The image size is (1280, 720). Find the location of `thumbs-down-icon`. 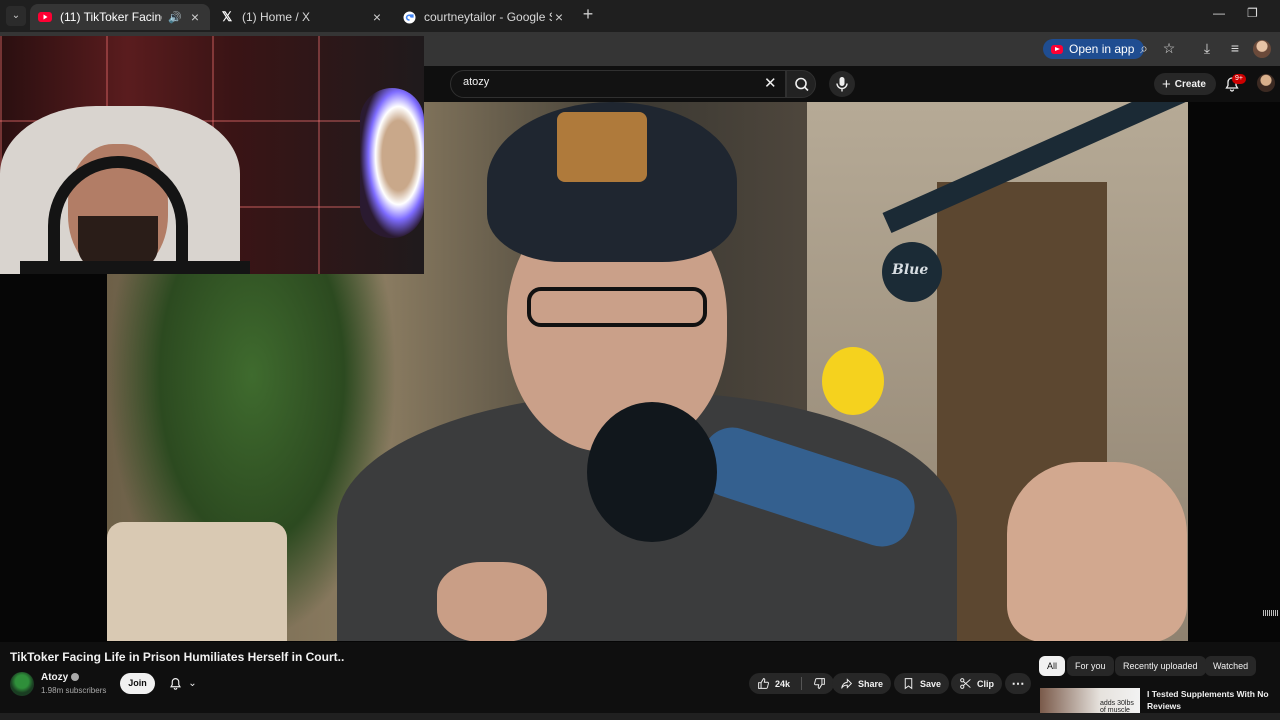

thumbs-down-icon is located at coordinates (819, 683).